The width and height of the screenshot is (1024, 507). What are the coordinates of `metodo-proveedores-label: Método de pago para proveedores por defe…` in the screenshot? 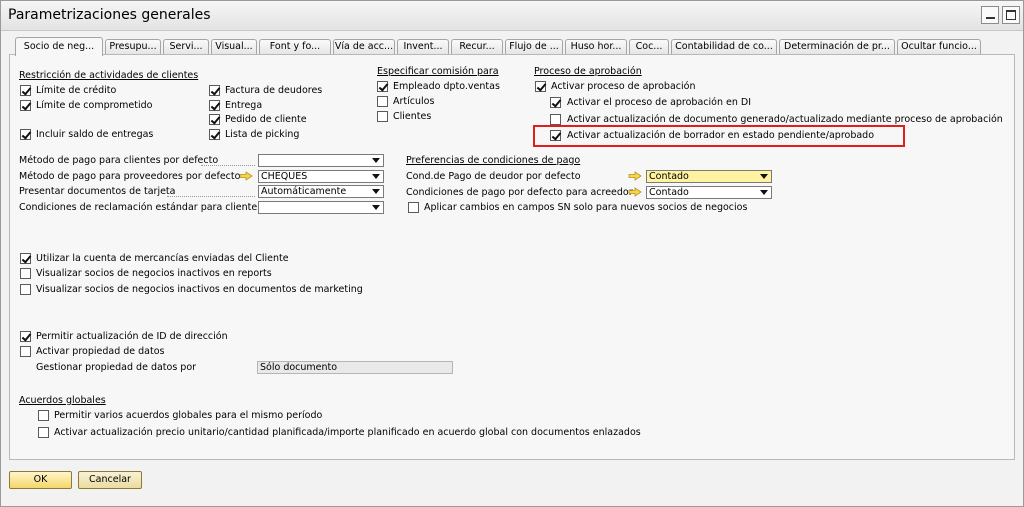 It's located at (130, 176).